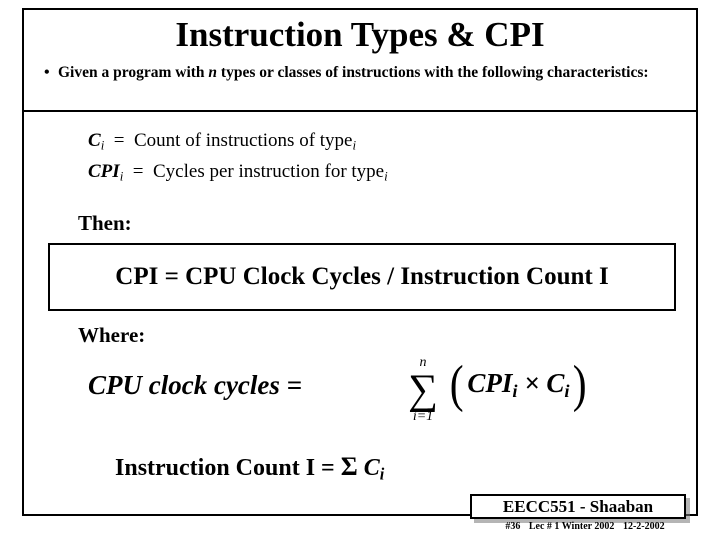  I want to click on where-label: Where:, so click(112, 335).